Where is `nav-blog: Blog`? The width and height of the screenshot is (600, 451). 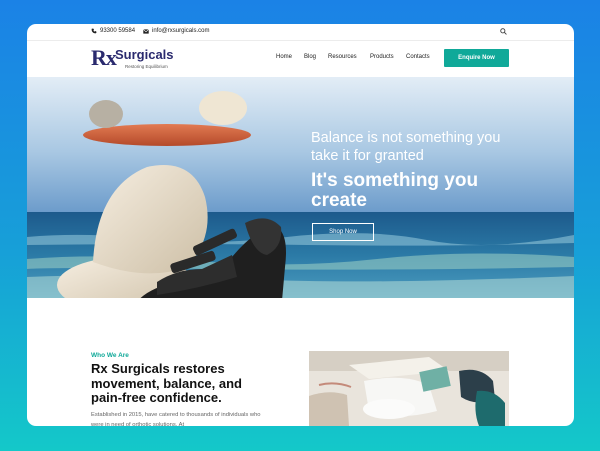
nav-blog: Blog is located at coordinates (310, 57).